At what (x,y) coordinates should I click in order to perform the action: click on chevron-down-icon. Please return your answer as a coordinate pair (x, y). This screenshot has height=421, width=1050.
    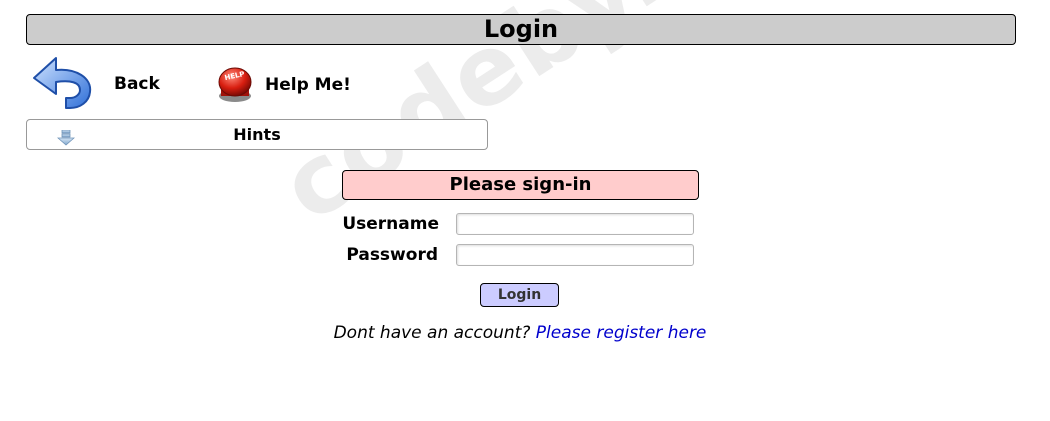
    Looking at the image, I should click on (66, 140).